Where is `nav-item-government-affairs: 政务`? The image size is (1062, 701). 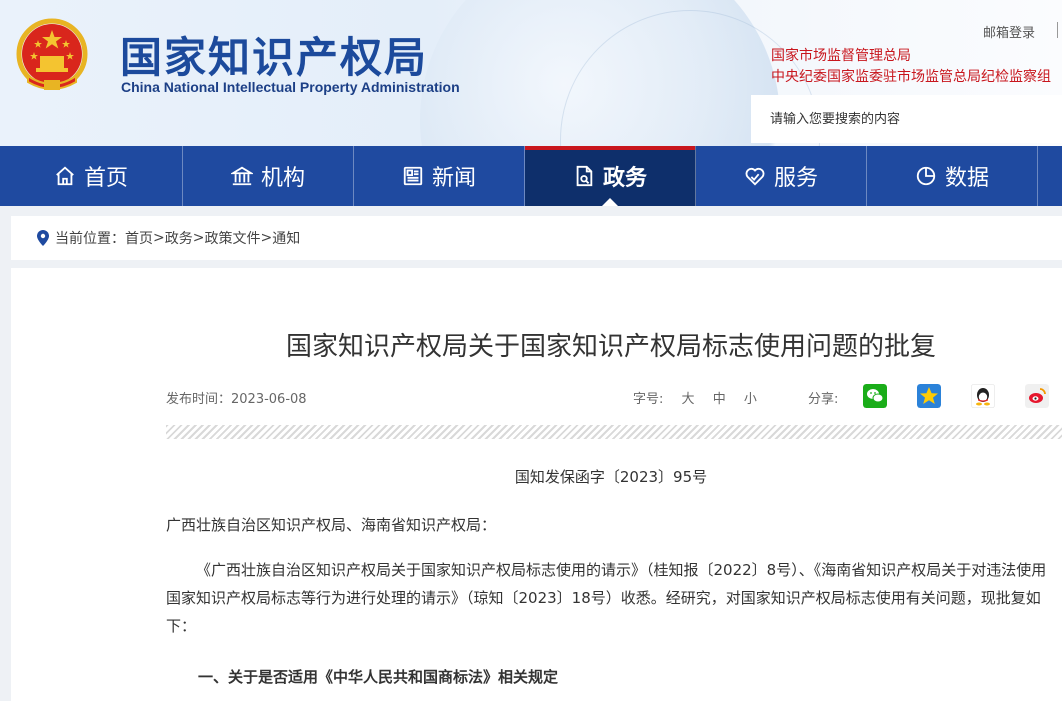 nav-item-government-affairs: 政务 is located at coordinates (610, 176).